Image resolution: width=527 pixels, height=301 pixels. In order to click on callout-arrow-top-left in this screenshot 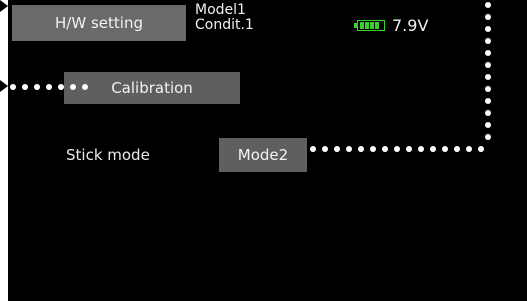, I will do `click(4, 6)`.